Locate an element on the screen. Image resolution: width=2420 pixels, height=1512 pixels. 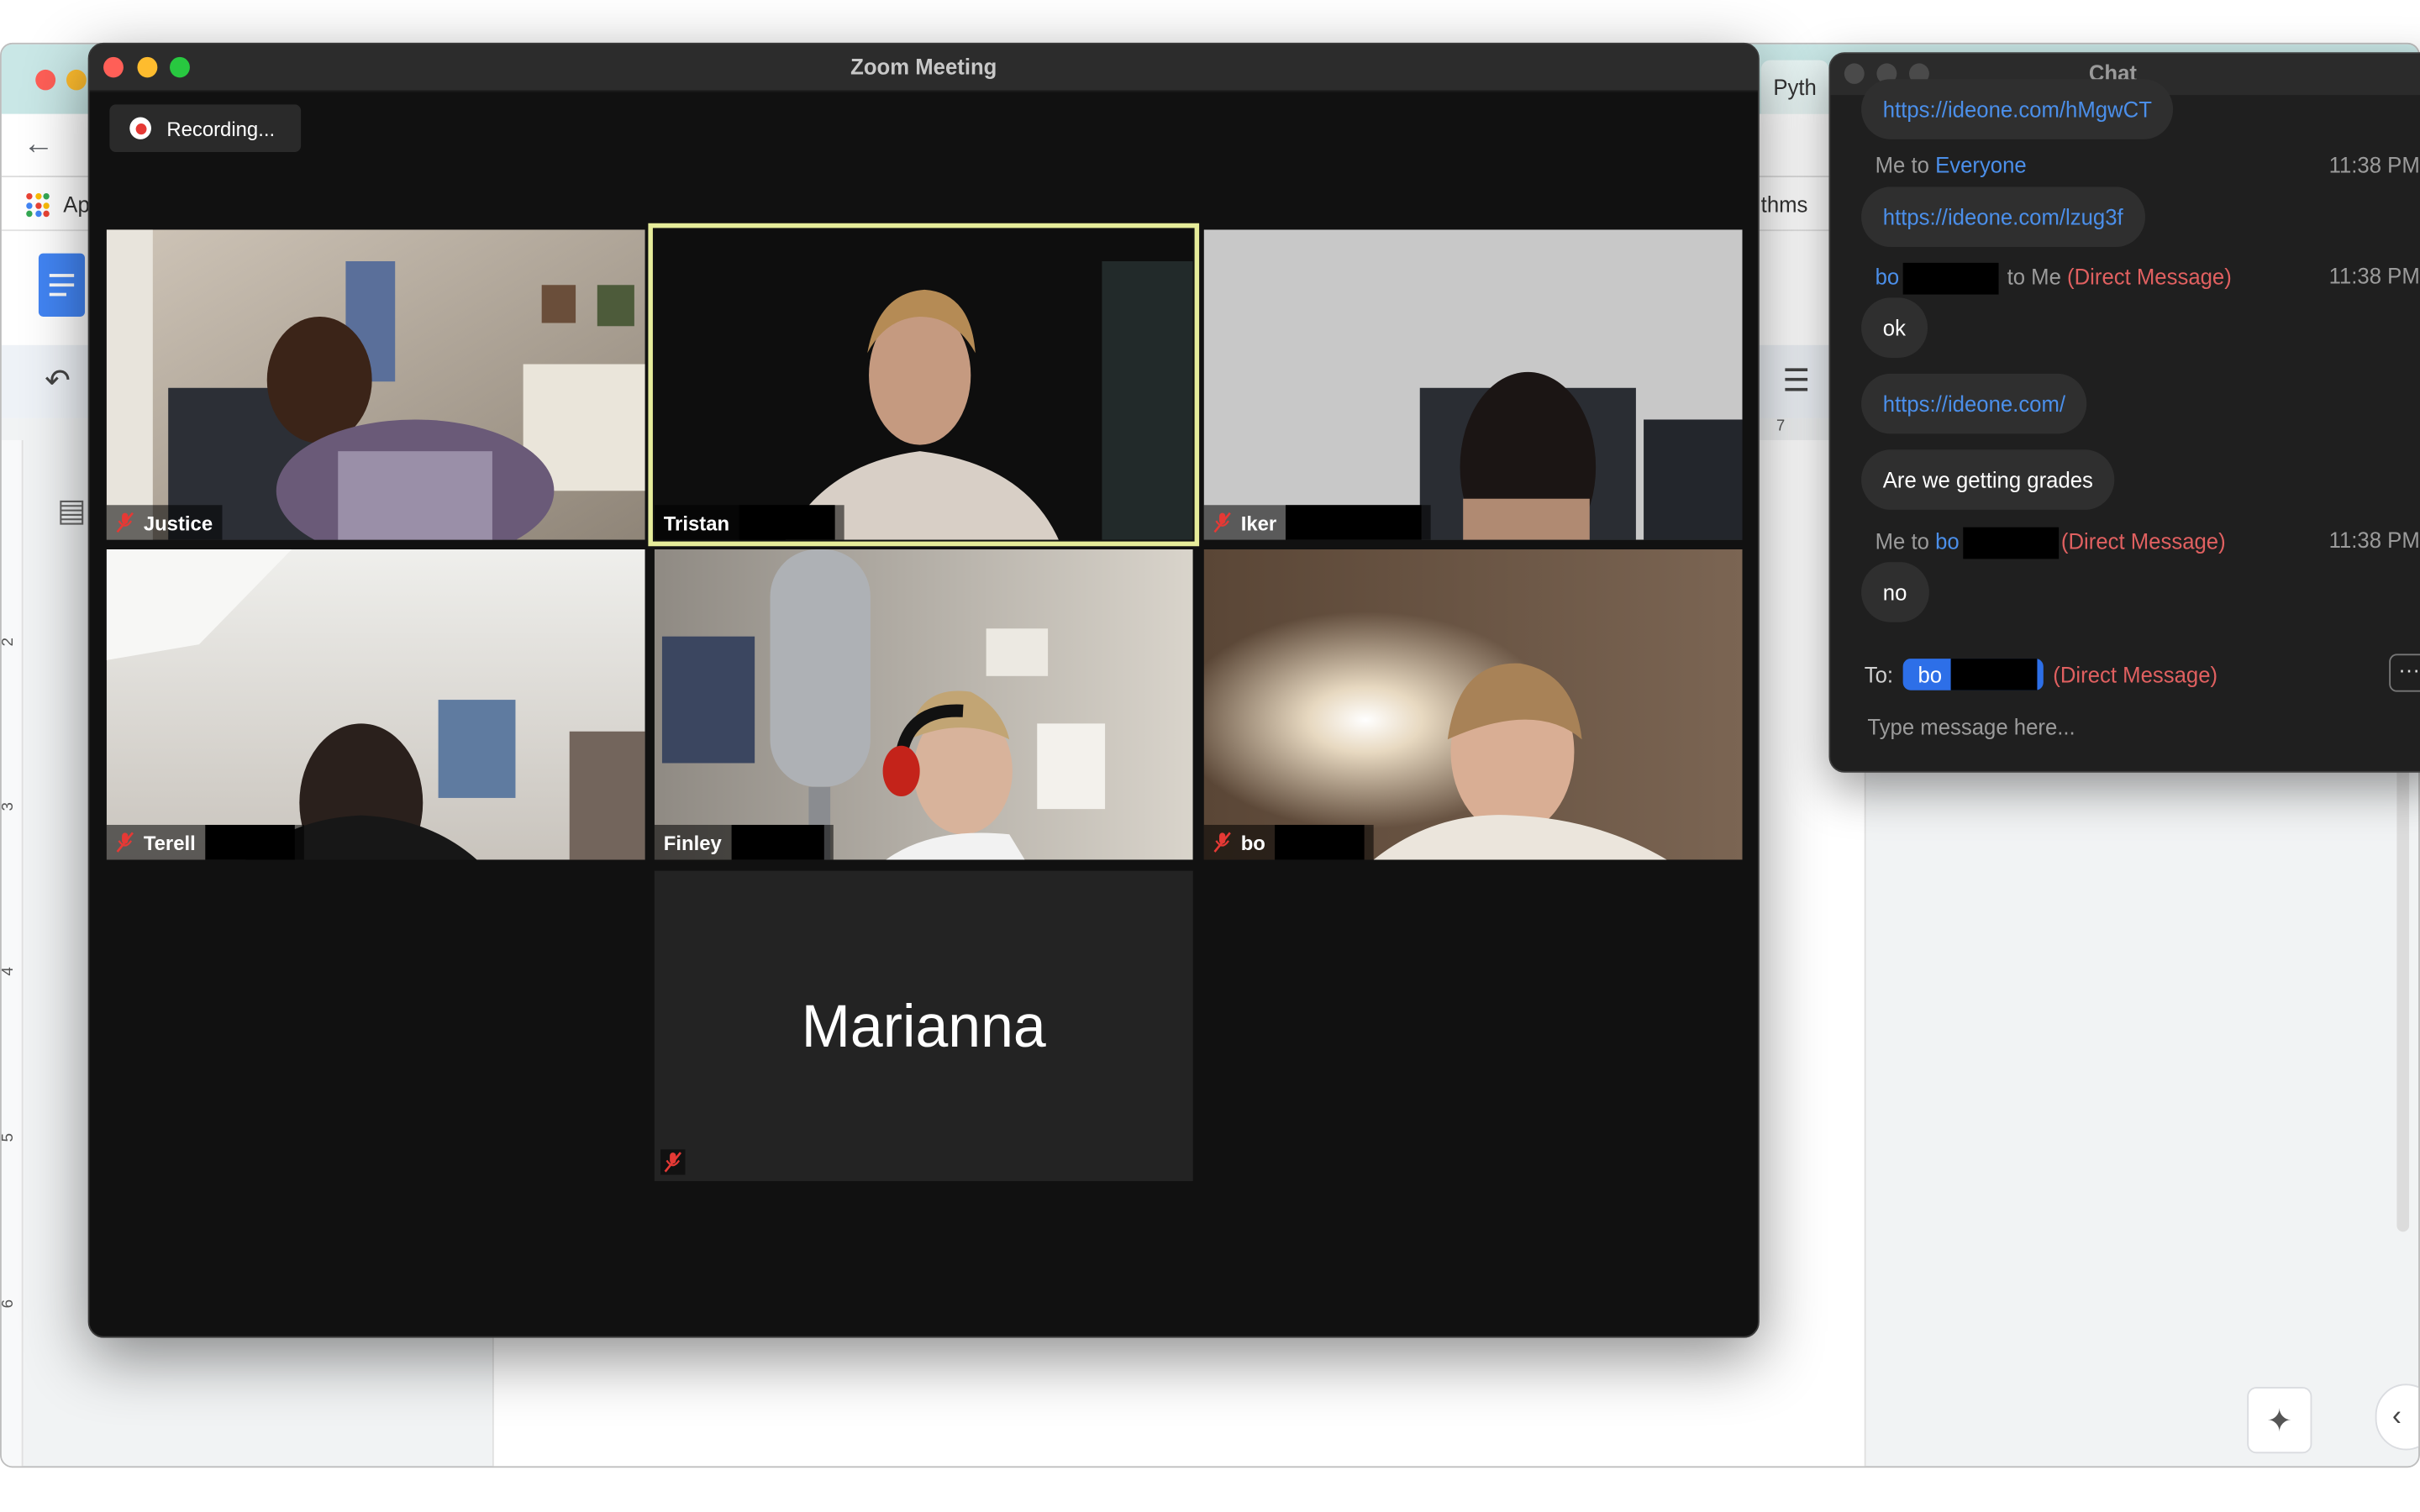
apps-grid-icon is located at coordinates (38, 205).